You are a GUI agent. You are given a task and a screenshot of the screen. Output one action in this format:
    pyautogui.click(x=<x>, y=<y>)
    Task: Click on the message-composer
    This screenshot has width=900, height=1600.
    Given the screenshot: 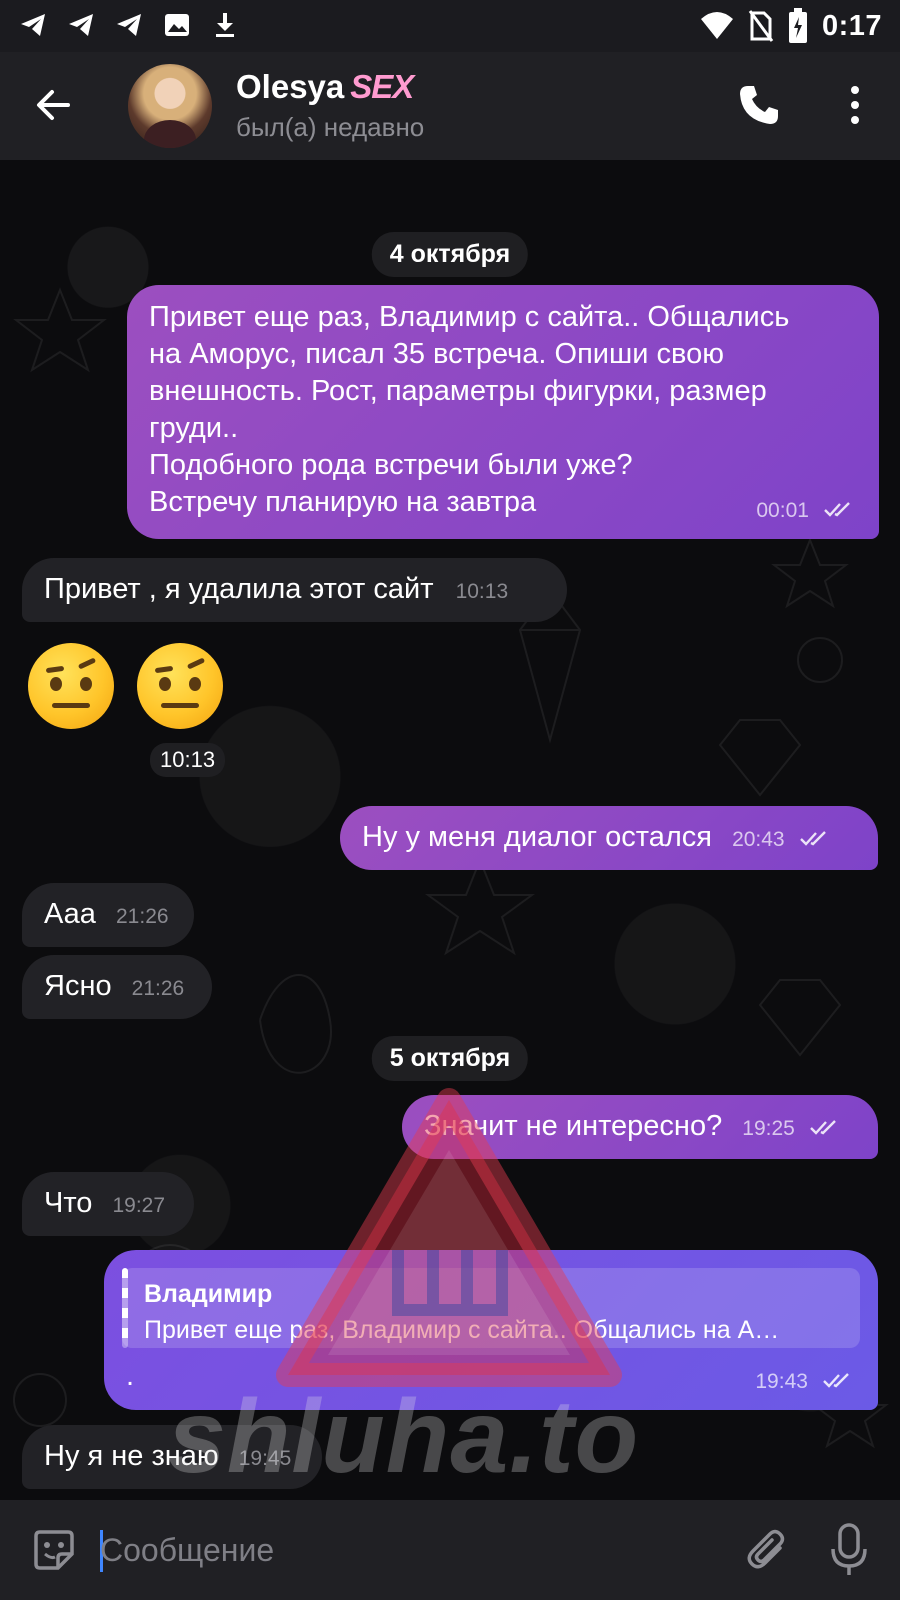 What is the action you would take?
    pyautogui.click(x=450, y=1550)
    